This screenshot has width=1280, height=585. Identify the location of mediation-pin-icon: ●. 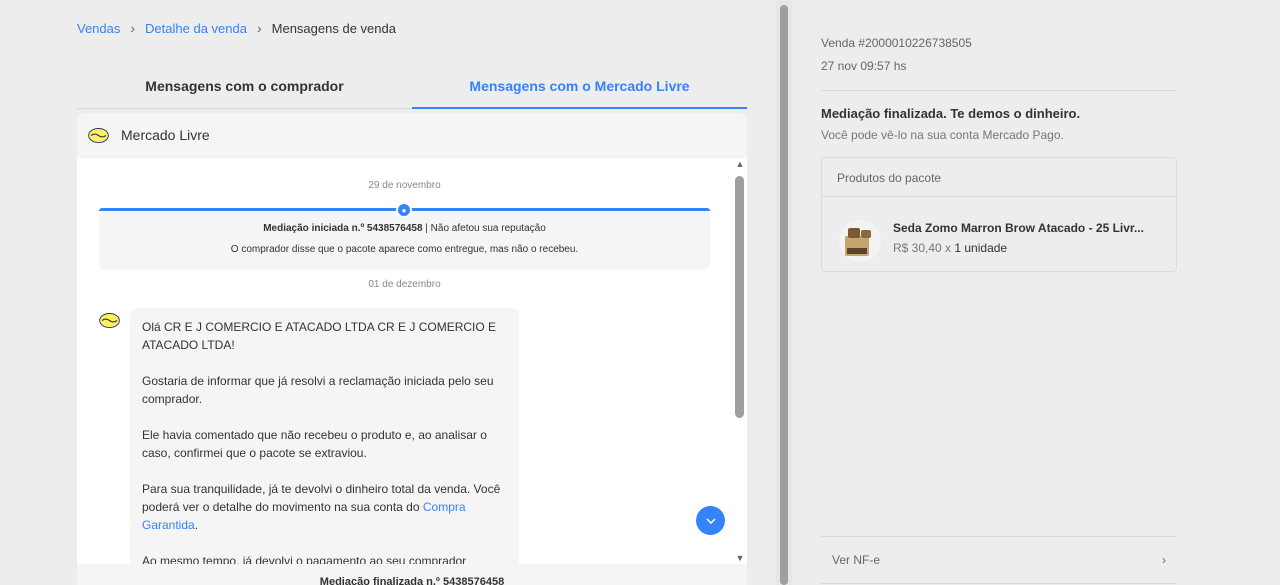
(404, 210).